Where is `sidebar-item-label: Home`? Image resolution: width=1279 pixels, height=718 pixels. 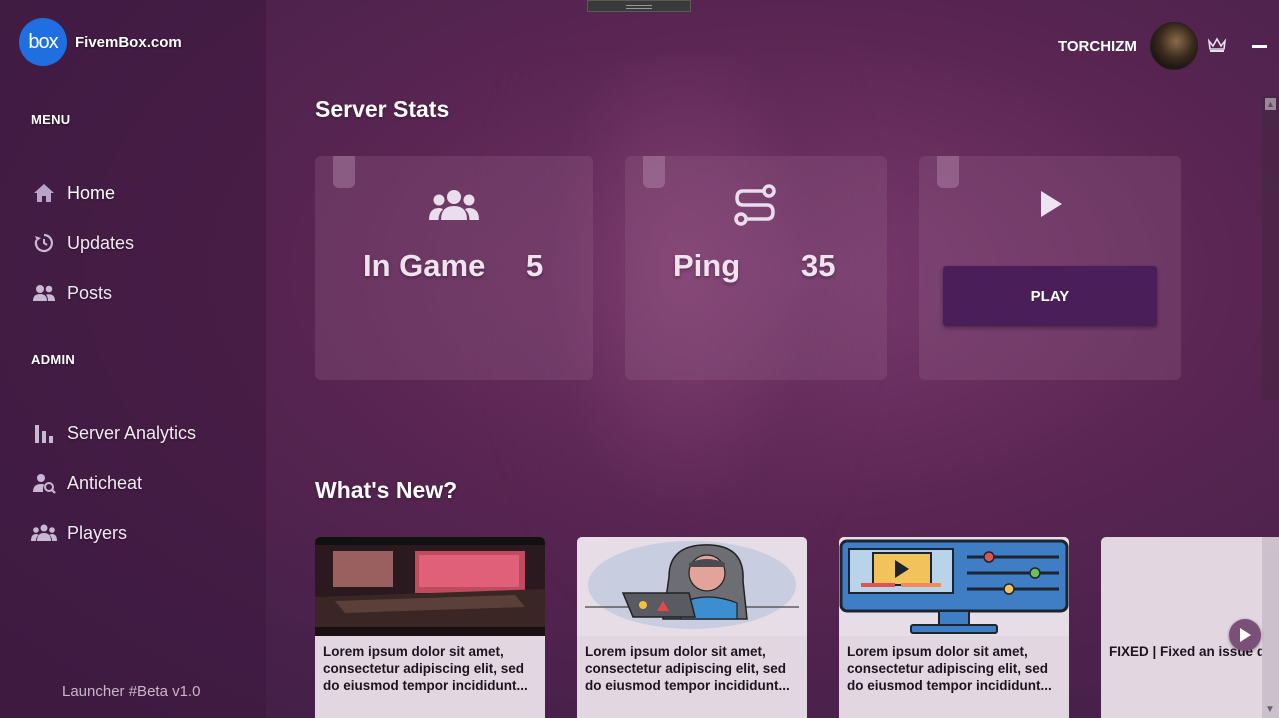
sidebar-item-label: Home is located at coordinates (91, 192).